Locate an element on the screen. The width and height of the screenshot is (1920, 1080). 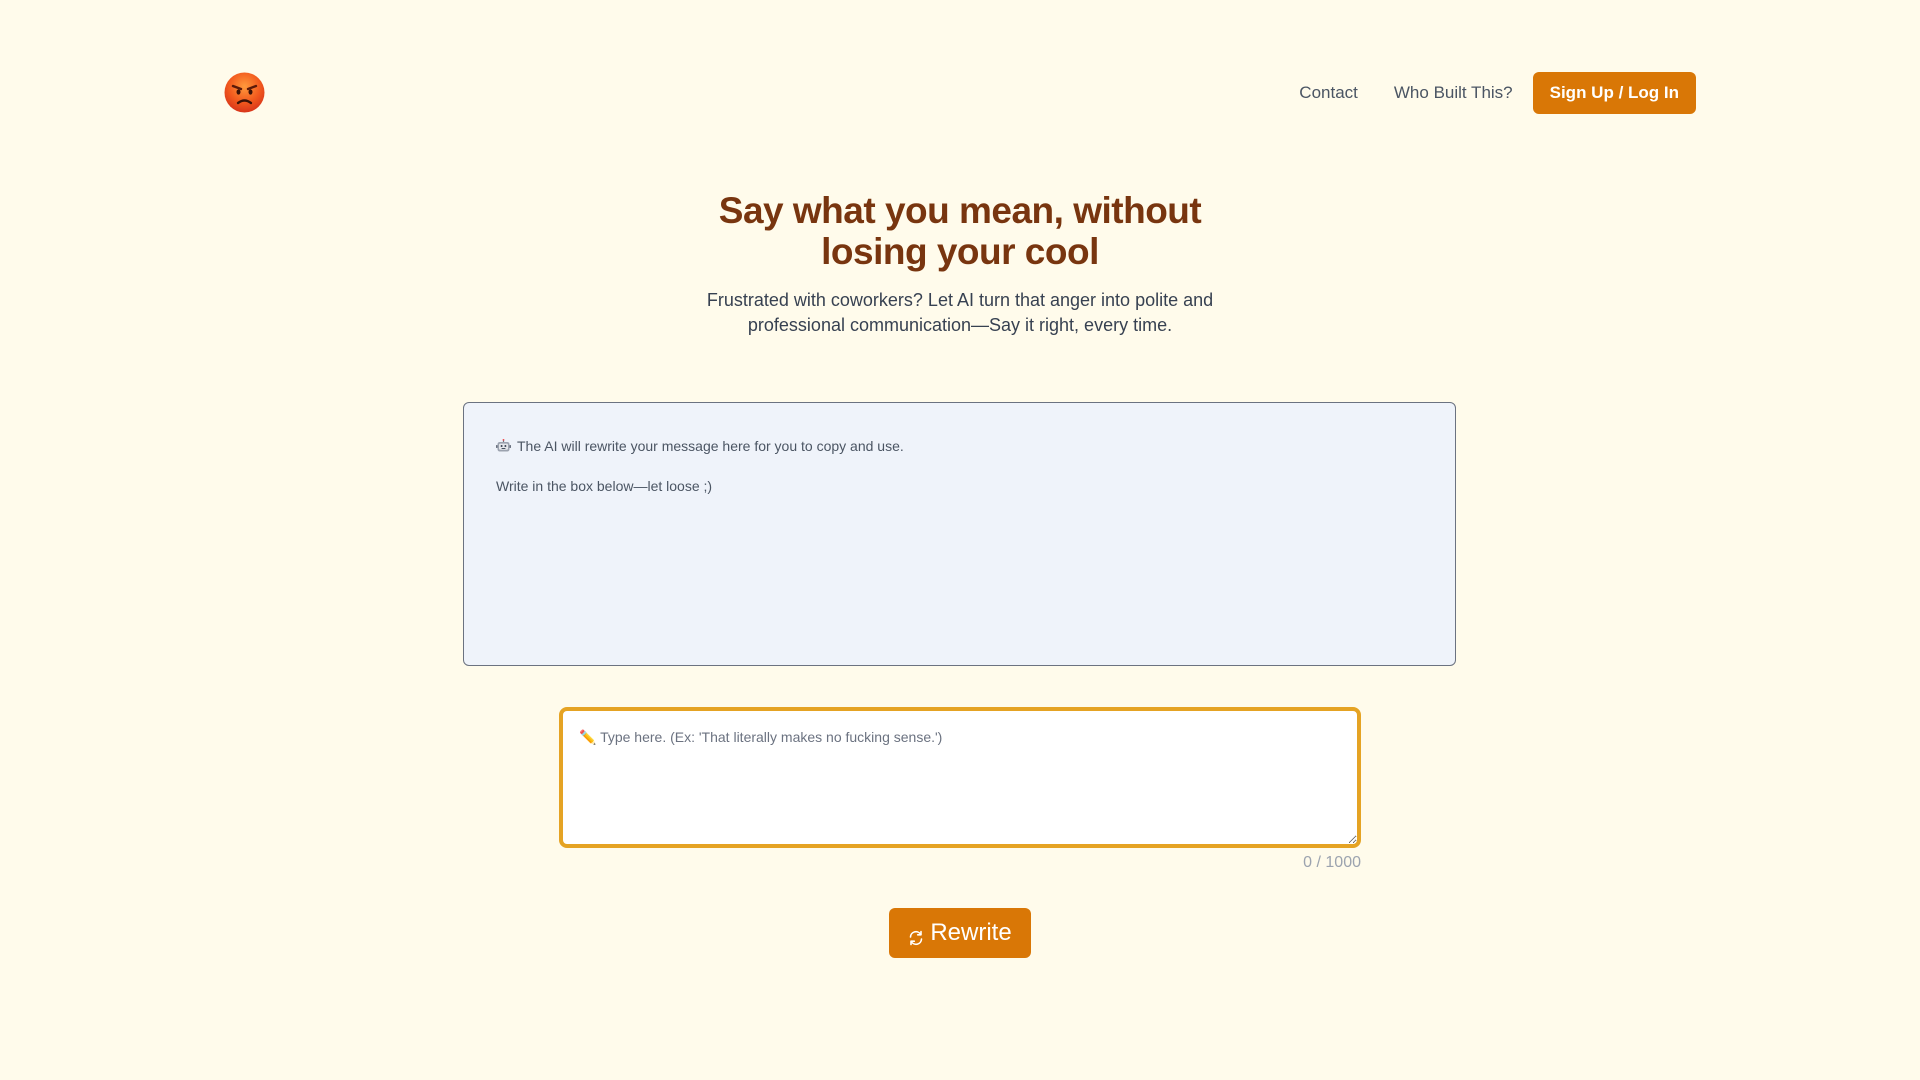
nav-who-built-link: Who Built This? is located at coordinates (1453, 93).